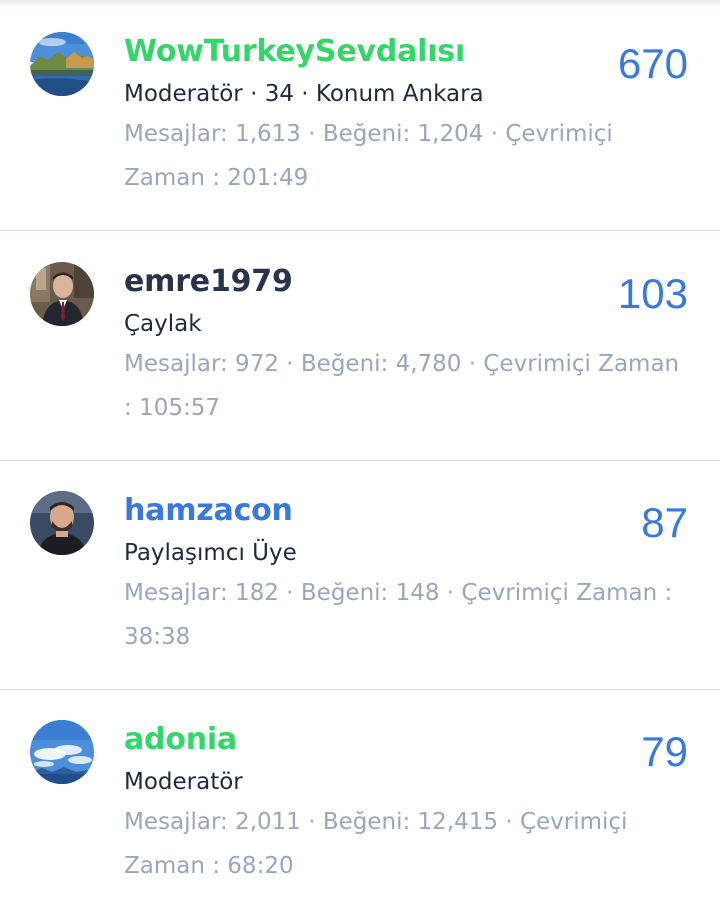 This screenshot has height=919, width=720. Describe the element at coordinates (652, 293) in the screenshot. I see `member-score: 103` at that location.